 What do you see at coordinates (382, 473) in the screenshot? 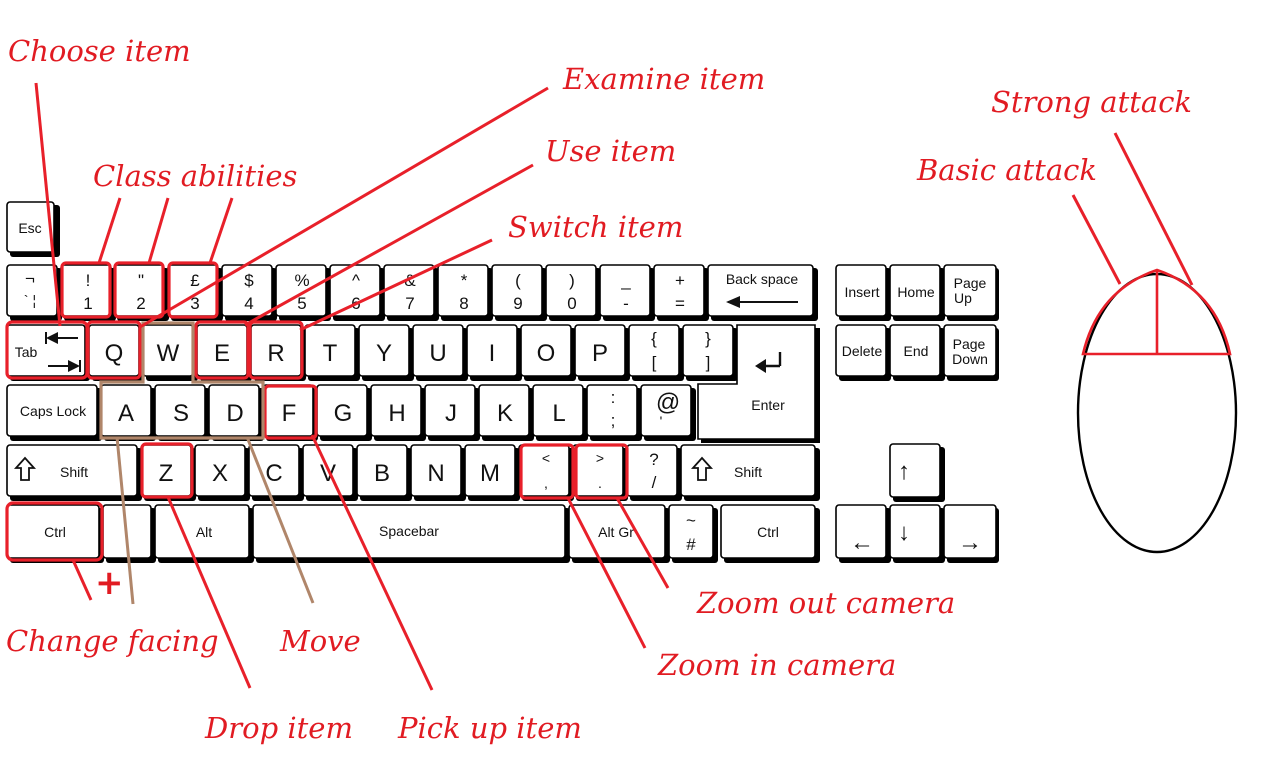
I see `key-b-label: B` at bounding box center [382, 473].